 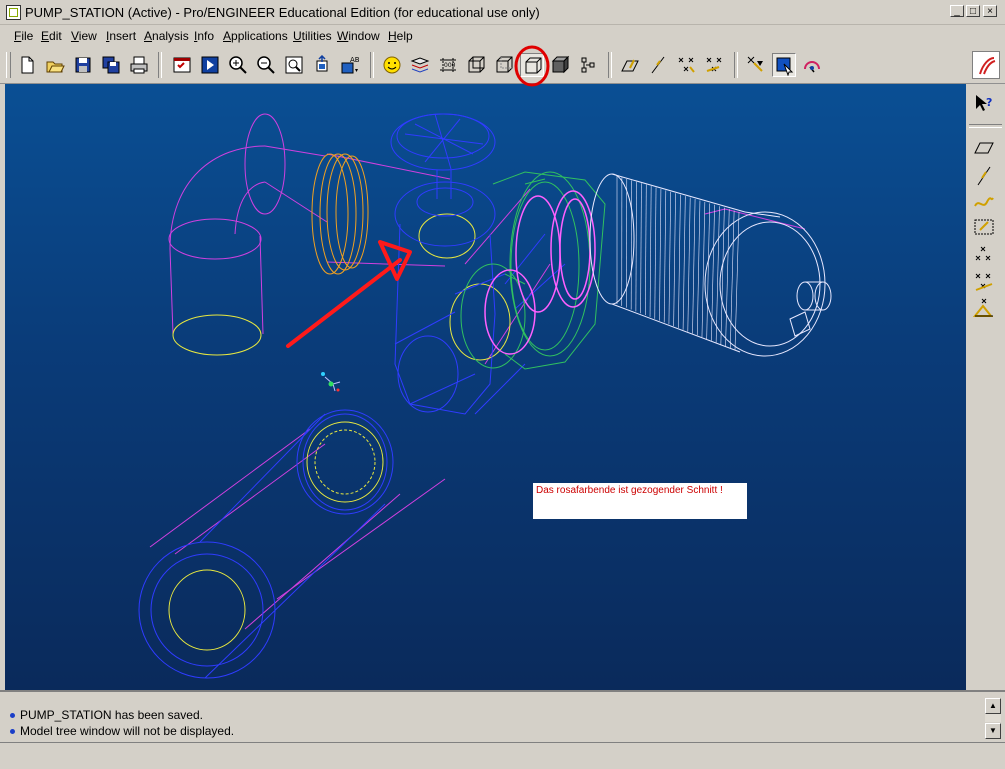 I want to click on datum-axis-tool-icon, so click(x=984, y=176).